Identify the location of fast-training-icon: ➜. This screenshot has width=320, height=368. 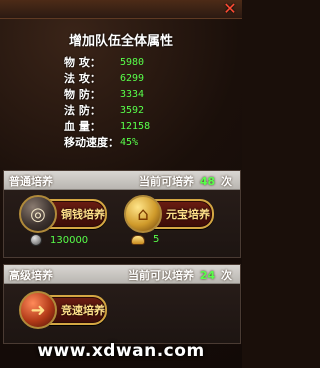
(38, 310).